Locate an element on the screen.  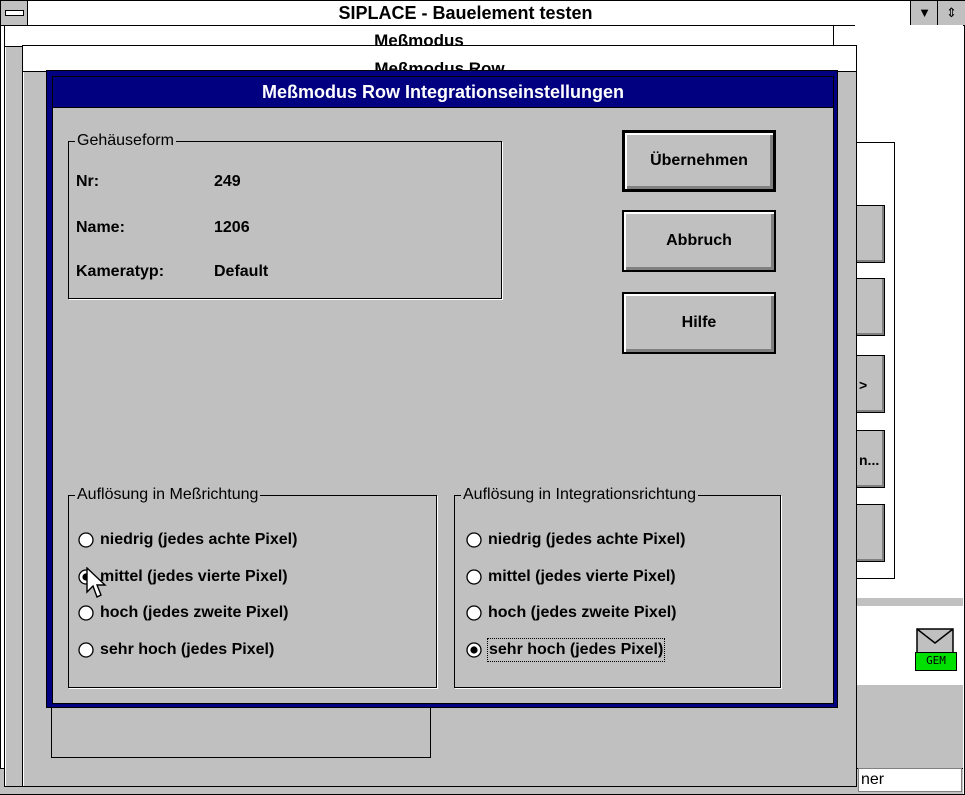
cancel-button: Abbruch is located at coordinates (699, 241).